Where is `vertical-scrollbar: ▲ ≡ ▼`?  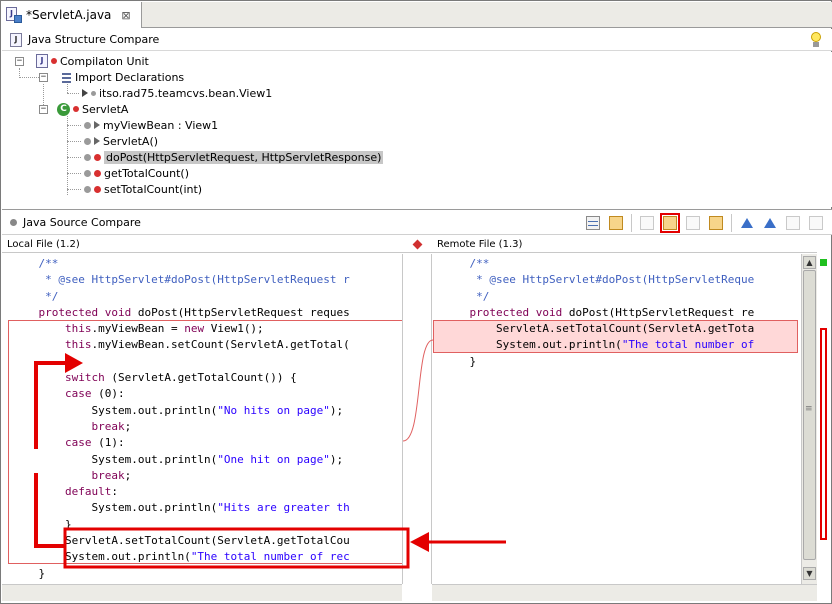
vertical-scrollbar: ▲ ≡ ▼ is located at coordinates (809, 419).